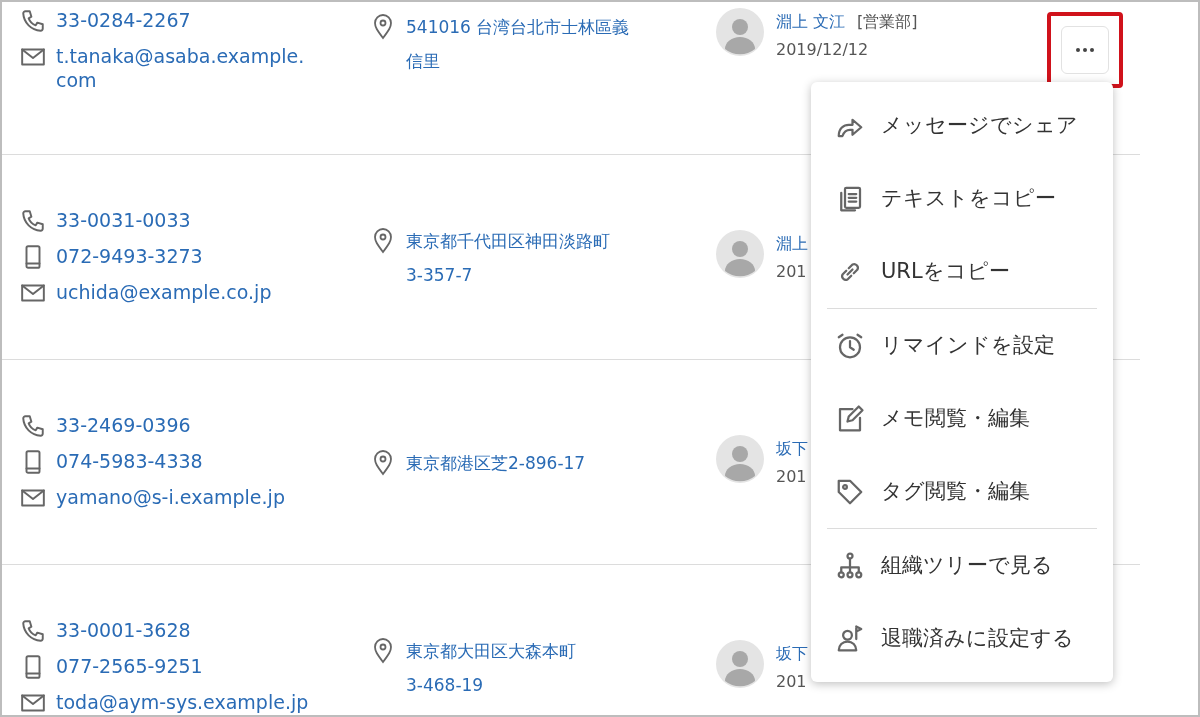 This screenshot has width=1200, height=717. Describe the element at coordinates (850, 565) in the screenshot. I see `org-tree-icon` at that location.